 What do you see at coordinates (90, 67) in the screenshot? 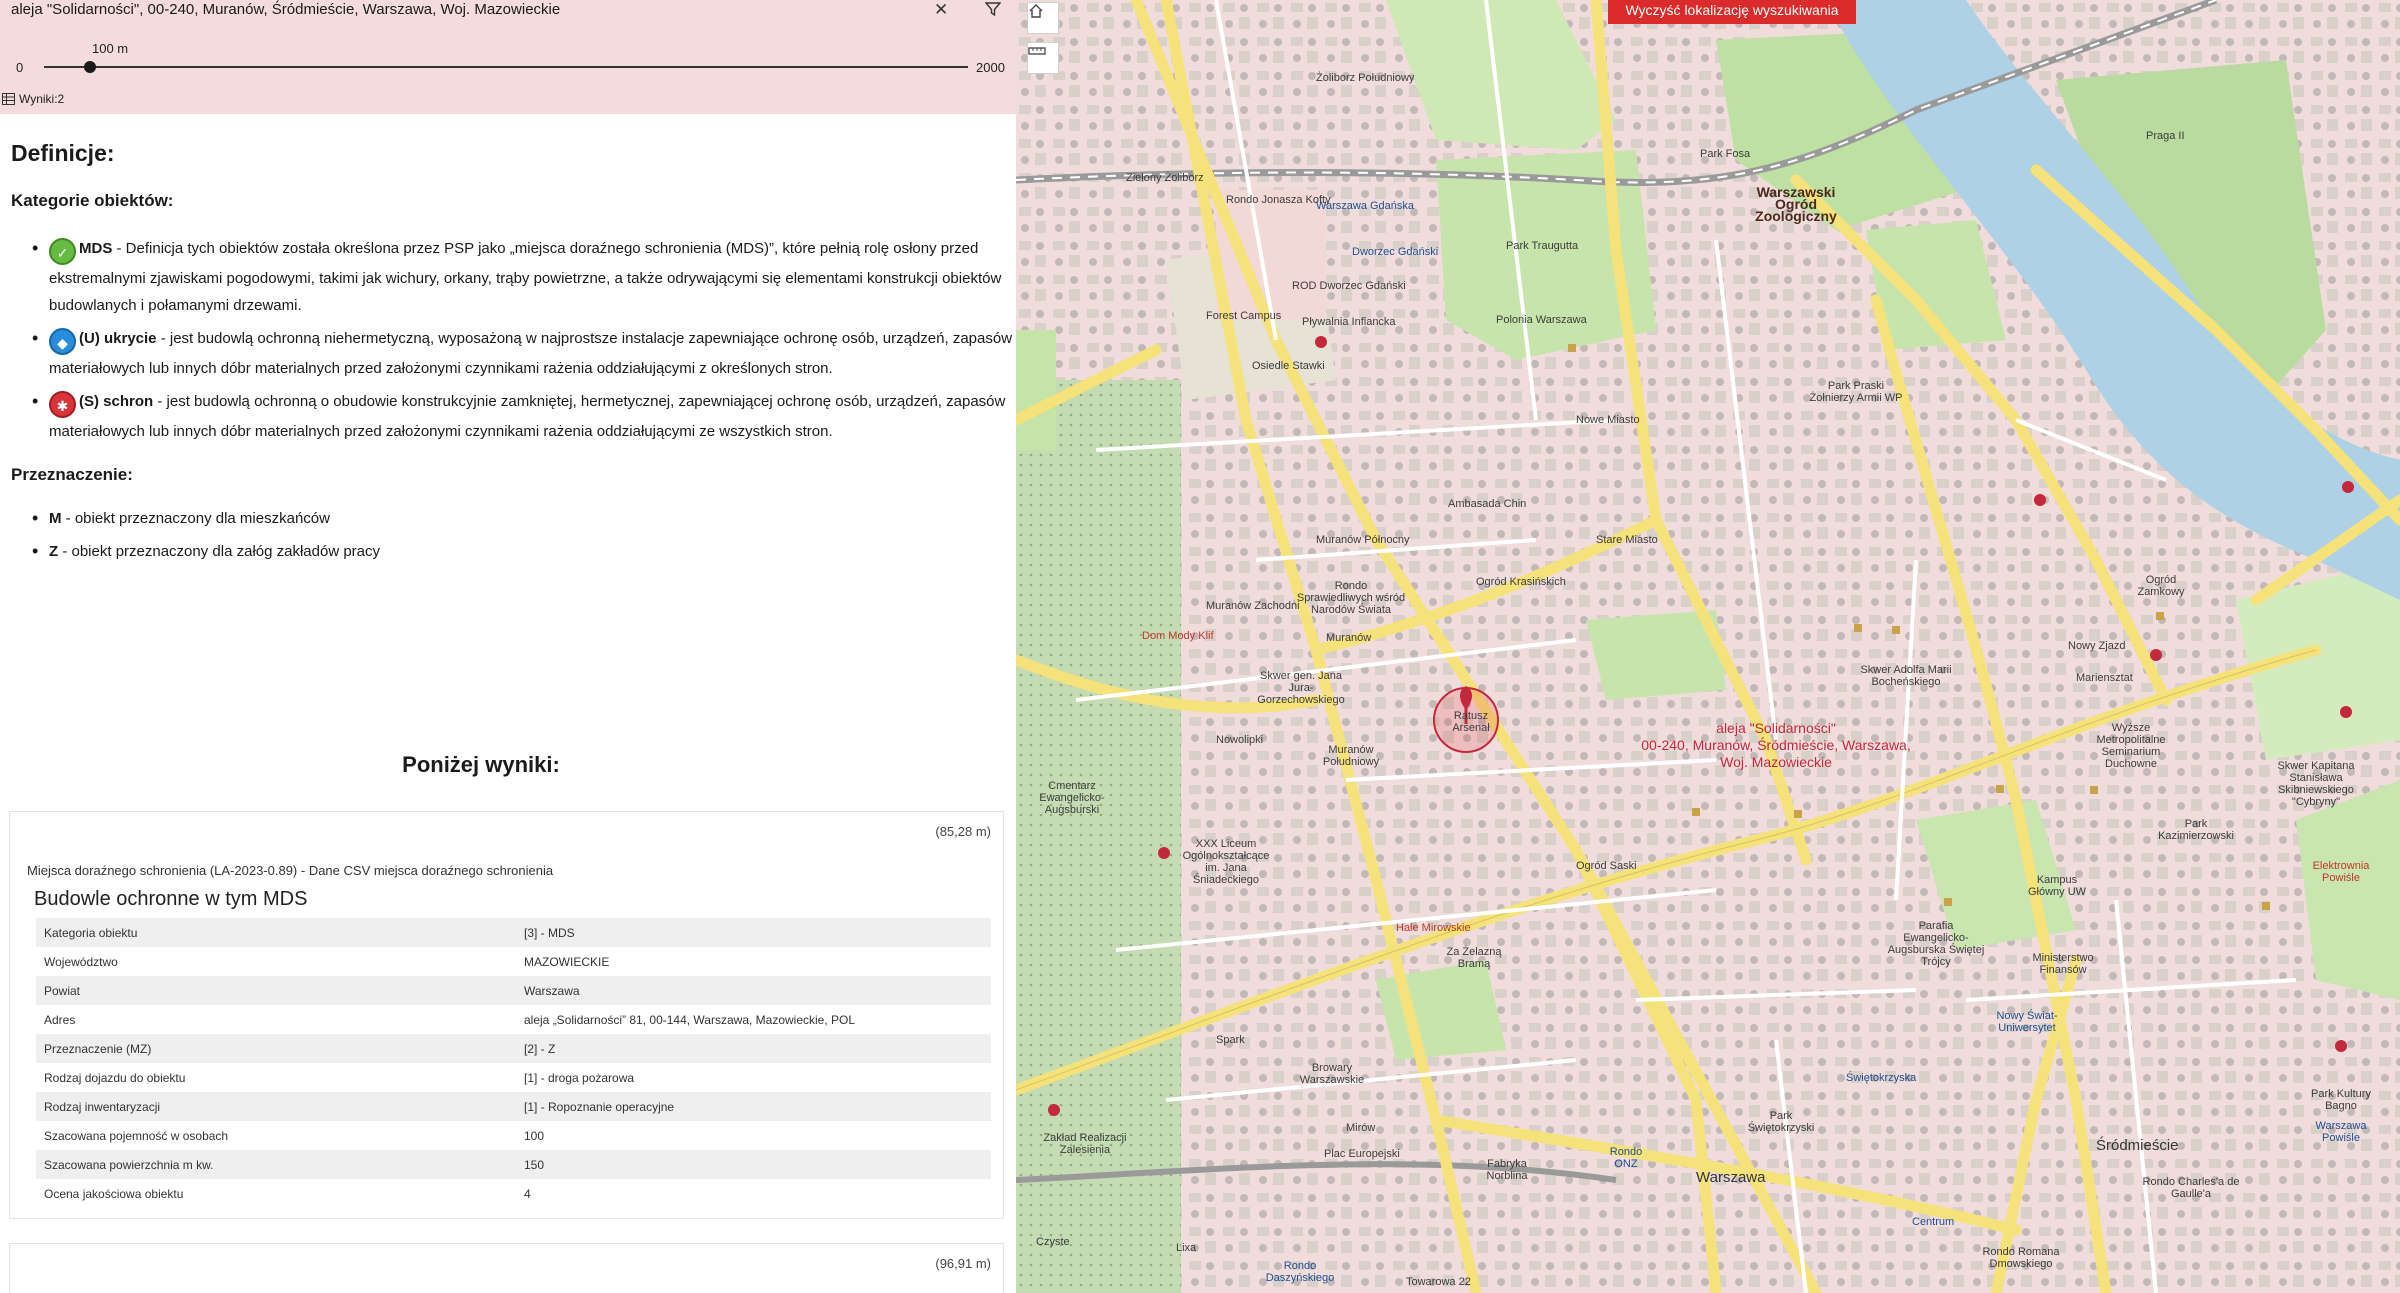
I see `distance-slider-thumb` at bounding box center [90, 67].